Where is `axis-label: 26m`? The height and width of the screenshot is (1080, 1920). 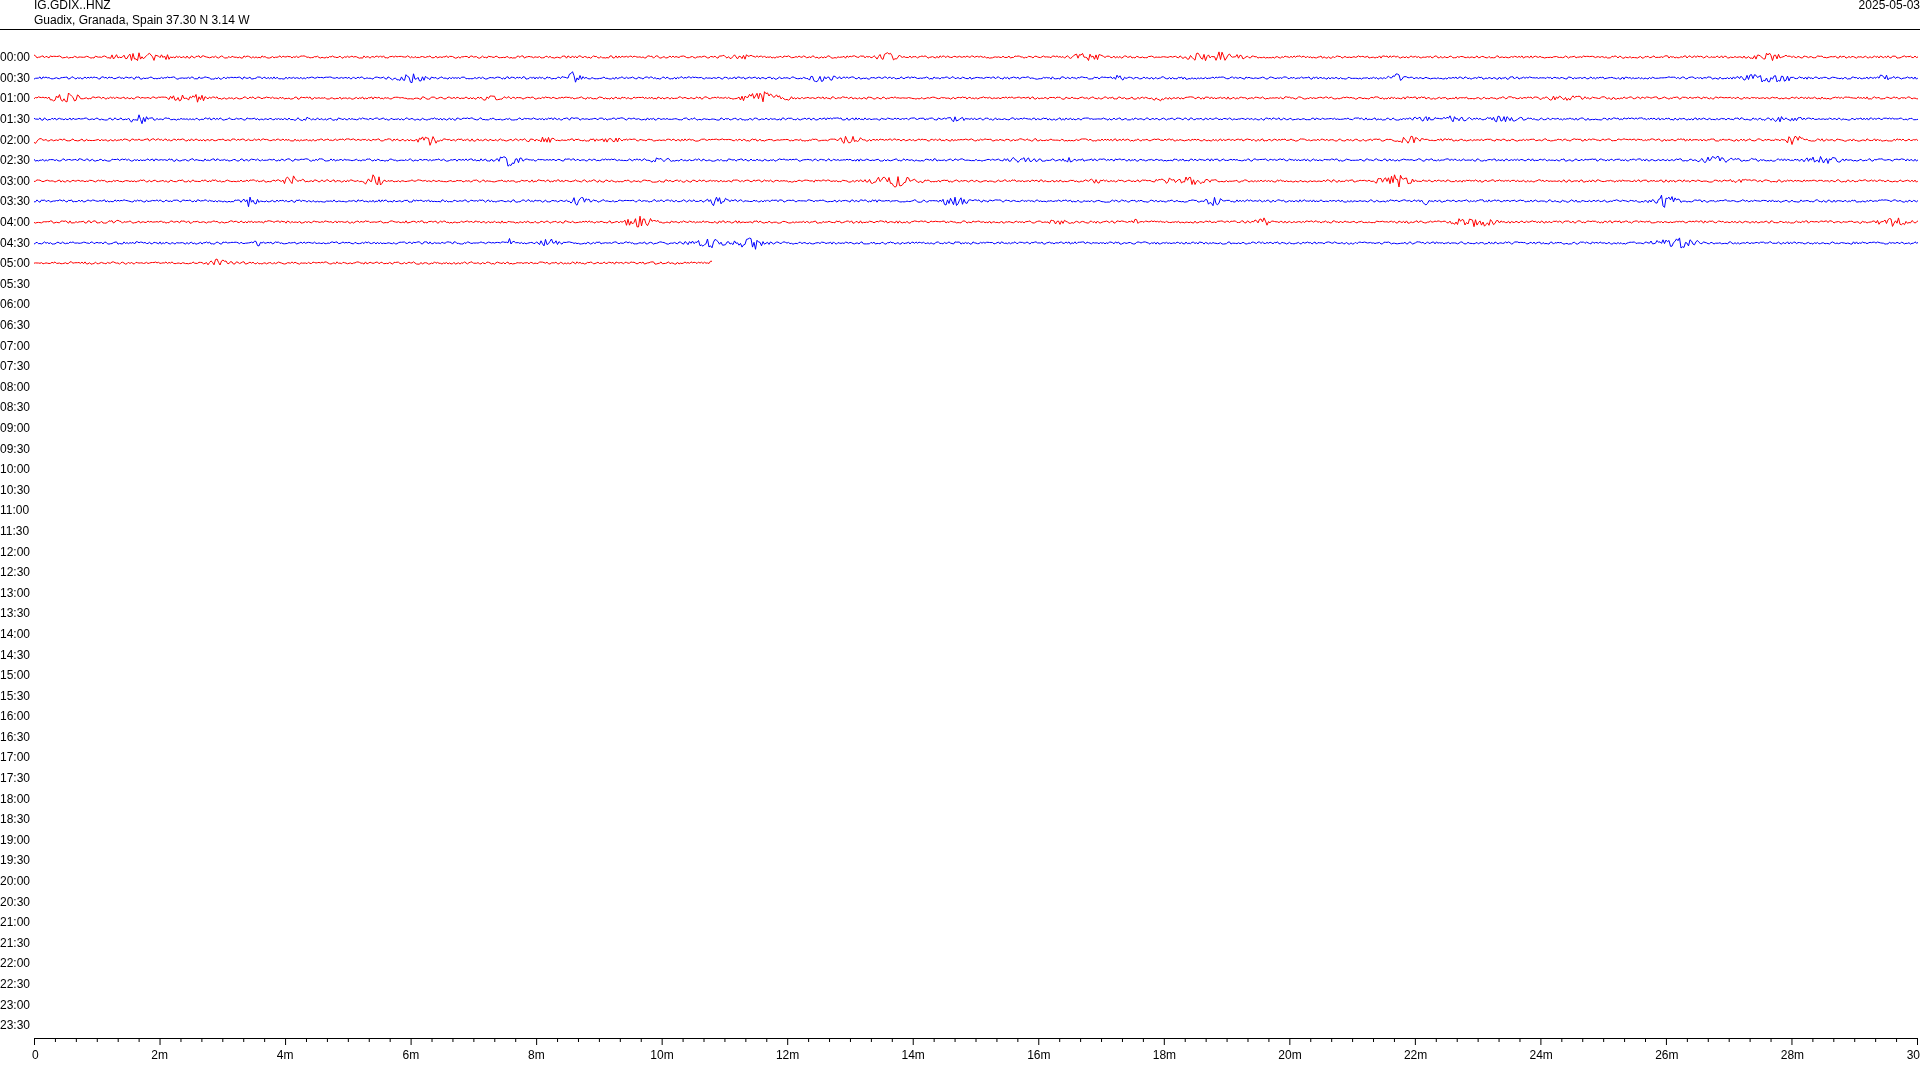 axis-label: 26m is located at coordinates (1667, 1054).